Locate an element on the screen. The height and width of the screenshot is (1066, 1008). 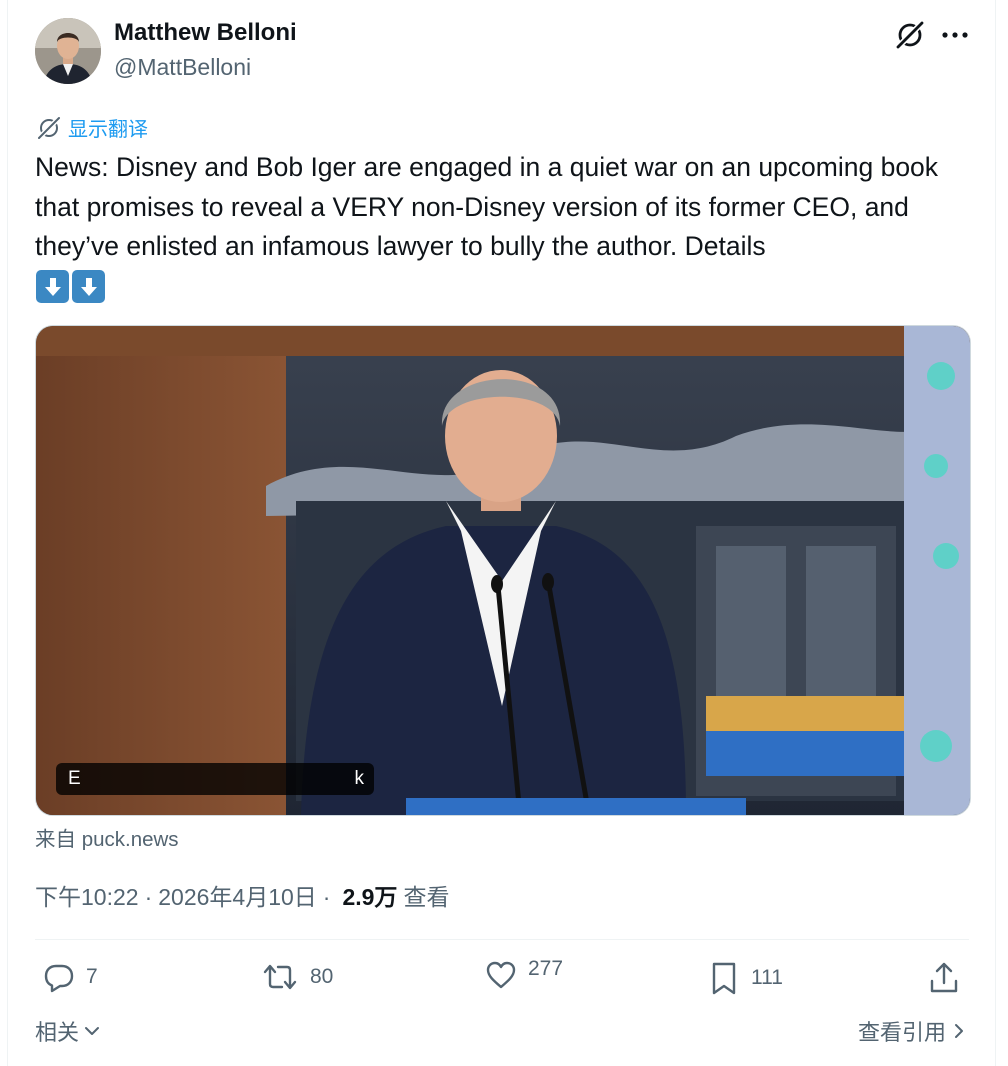
media-caption-end: k is located at coordinates (359, 778).